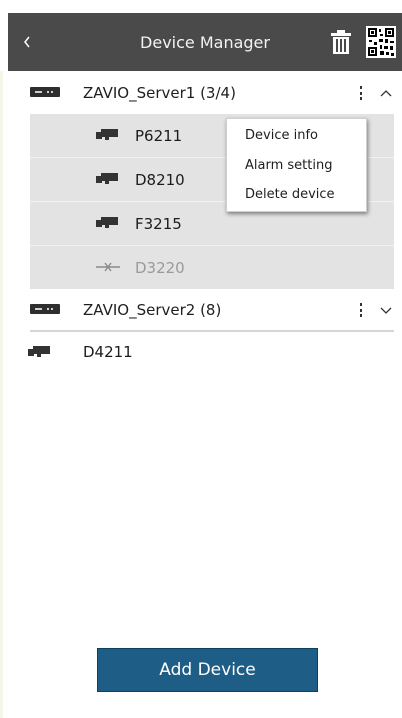 This screenshot has height=718, width=402. What do you see at coordinates (160, 179) in the screenshot?
I see `camera-name: D8210` at bounding box center [160, 179].